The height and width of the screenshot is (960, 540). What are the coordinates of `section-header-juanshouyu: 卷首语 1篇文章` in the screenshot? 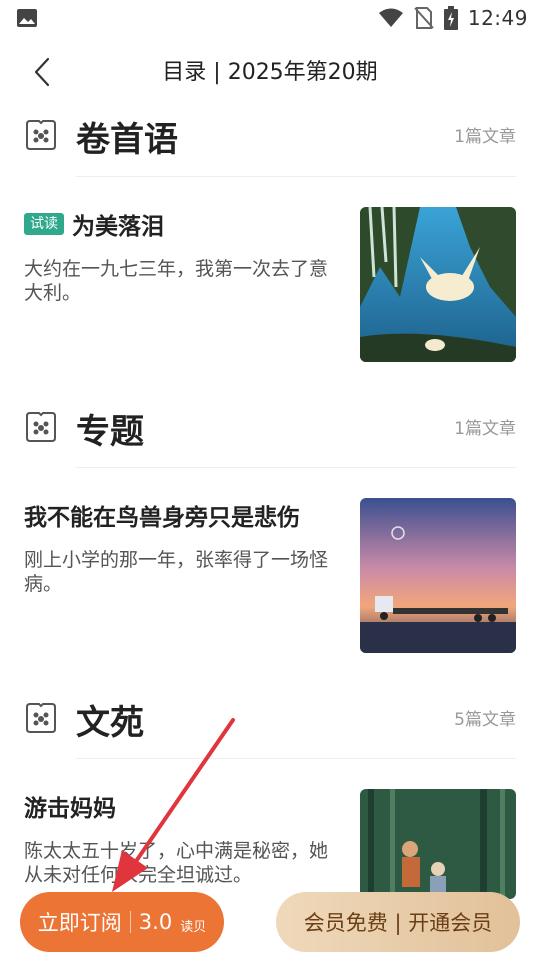 It's located at (270, 138).